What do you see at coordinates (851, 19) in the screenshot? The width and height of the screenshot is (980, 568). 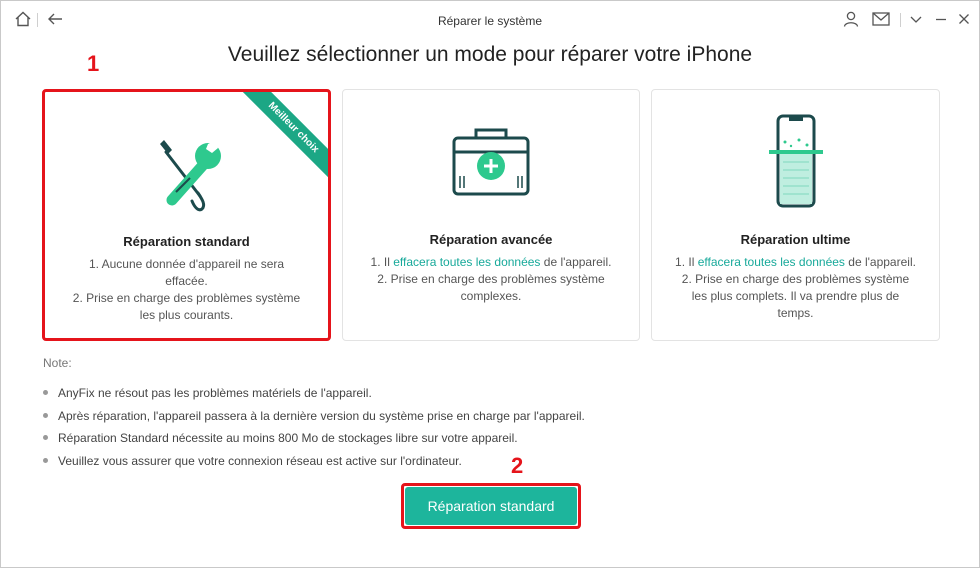 I see `user-icon` at bounding box center [851, 19].